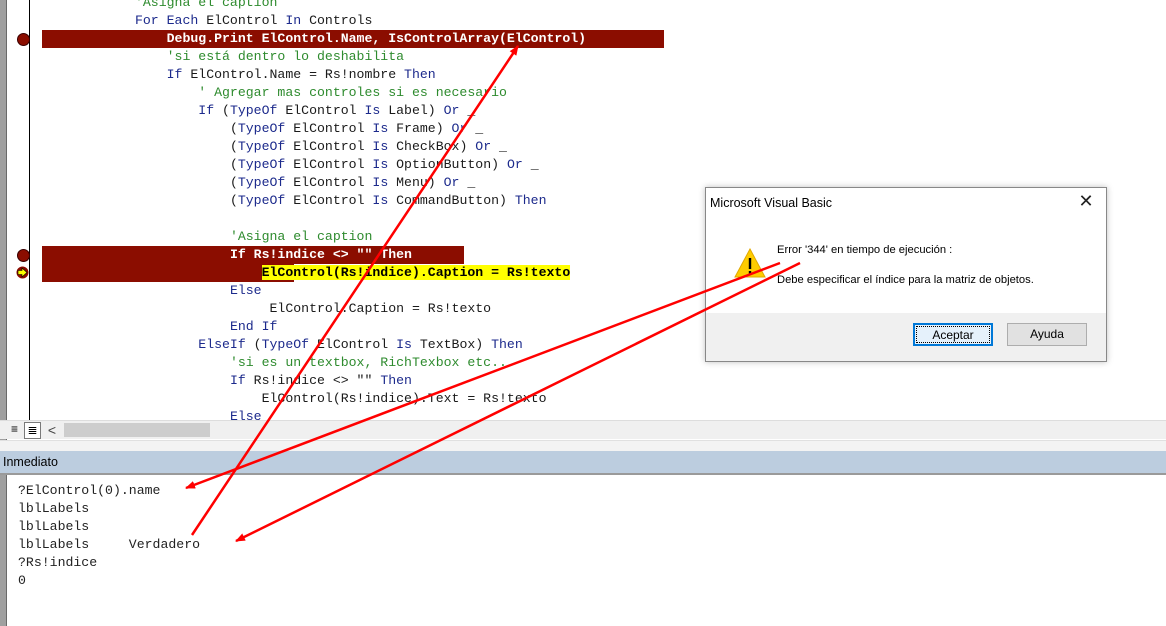 This screenshot has width=1166, height=626. I want to click on scroll-left-arrow: <, so click(52, 430).